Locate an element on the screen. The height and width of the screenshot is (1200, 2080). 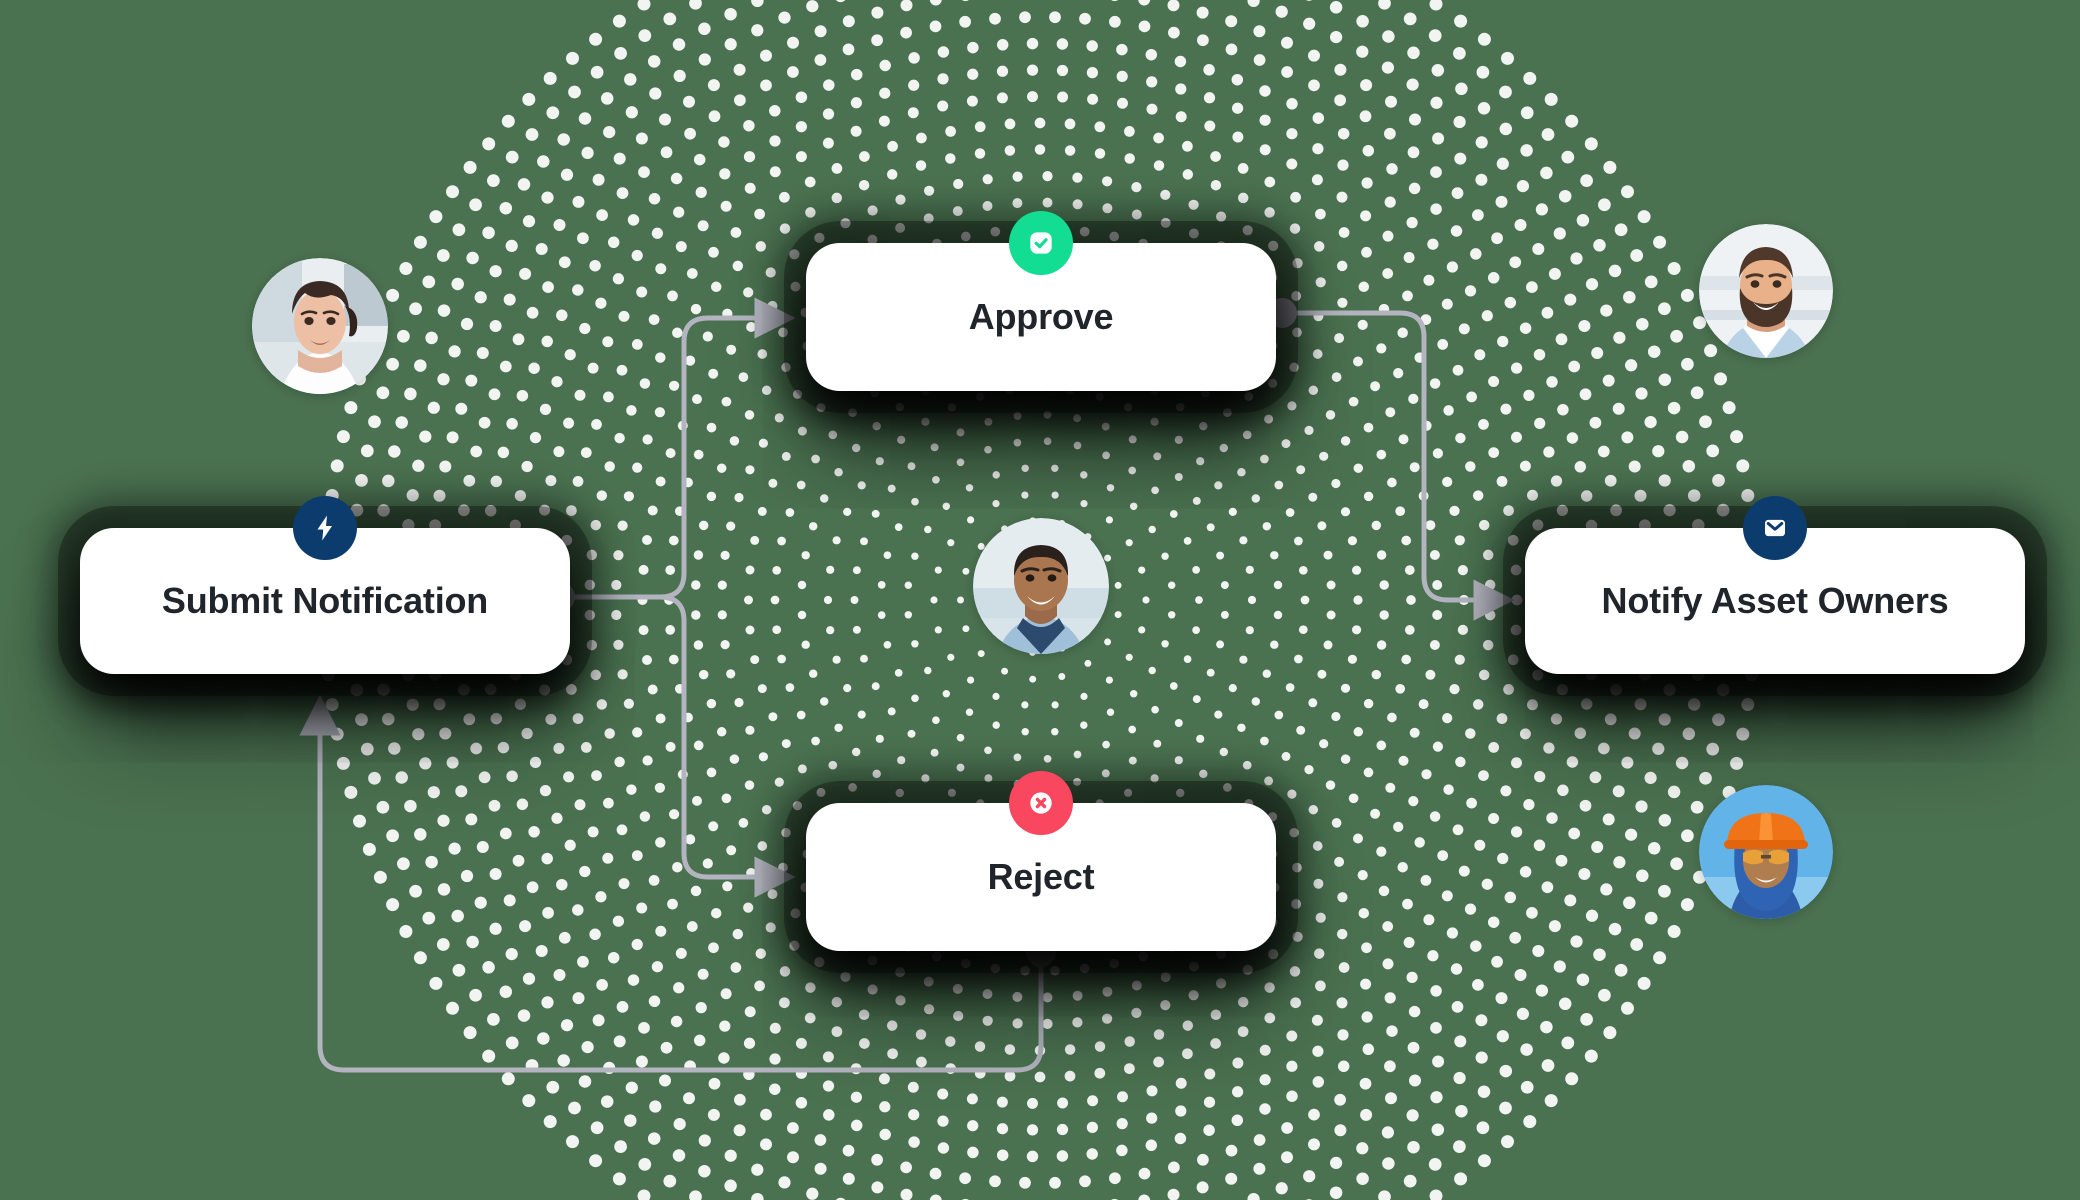
workflow-node-notify-asset-owners: Notify Asset Owners is located at coordinates (1775, 585).